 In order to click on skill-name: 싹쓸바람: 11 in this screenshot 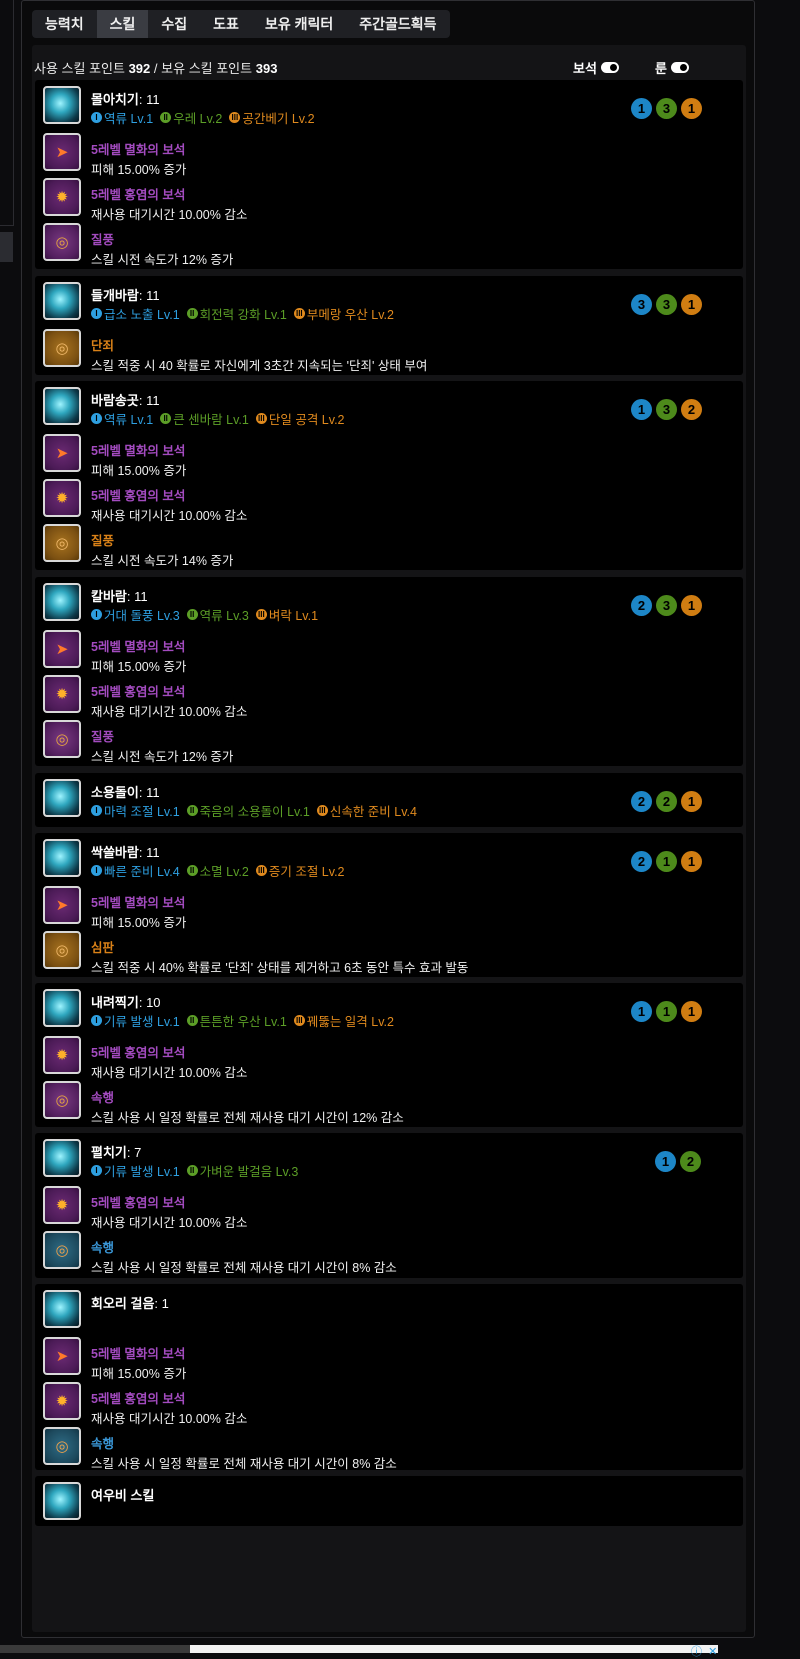, I will do `click(125, 851)`.